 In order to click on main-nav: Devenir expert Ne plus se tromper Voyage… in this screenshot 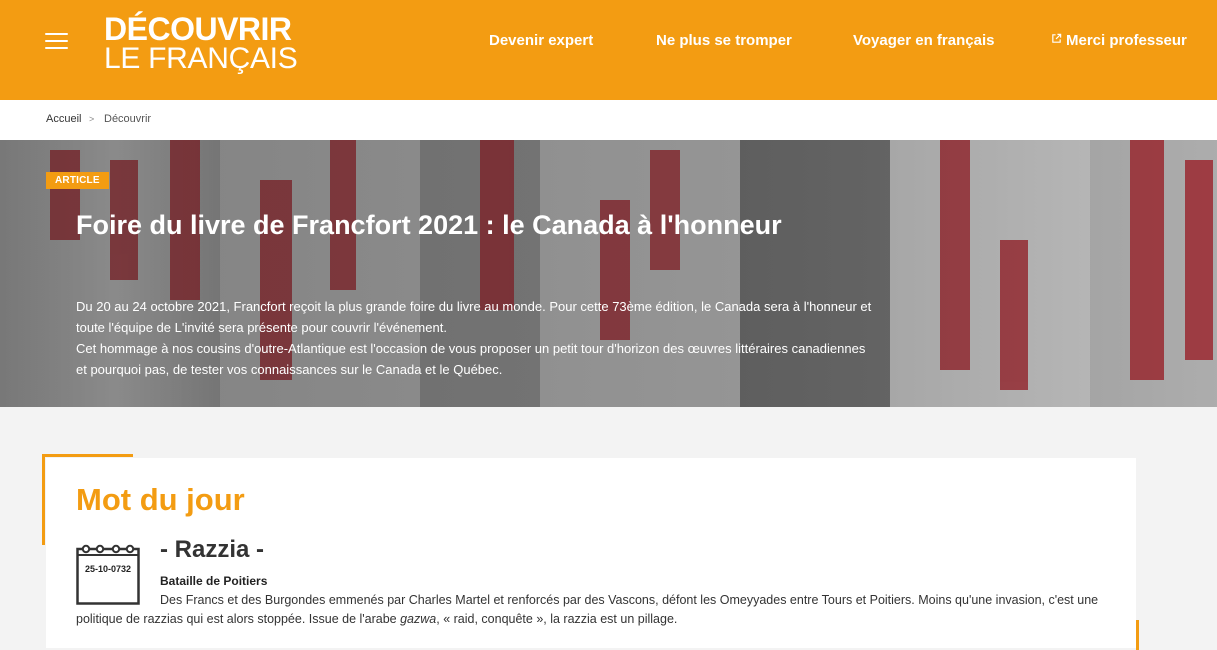, I will do `click(608, 42)`.